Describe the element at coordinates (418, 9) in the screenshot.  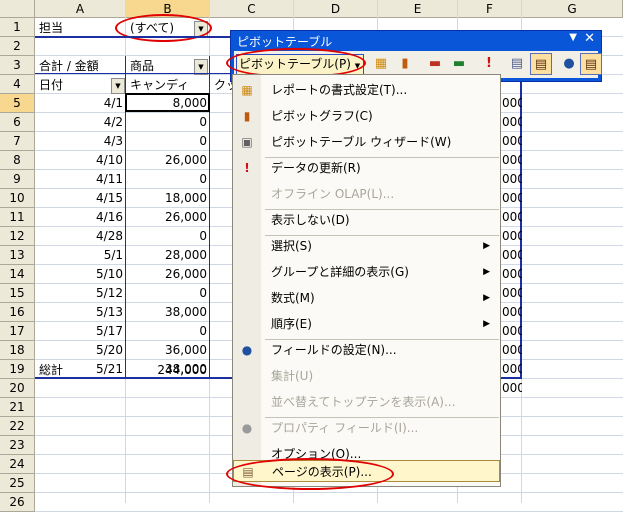
I see `column-header-e: E` at that location.